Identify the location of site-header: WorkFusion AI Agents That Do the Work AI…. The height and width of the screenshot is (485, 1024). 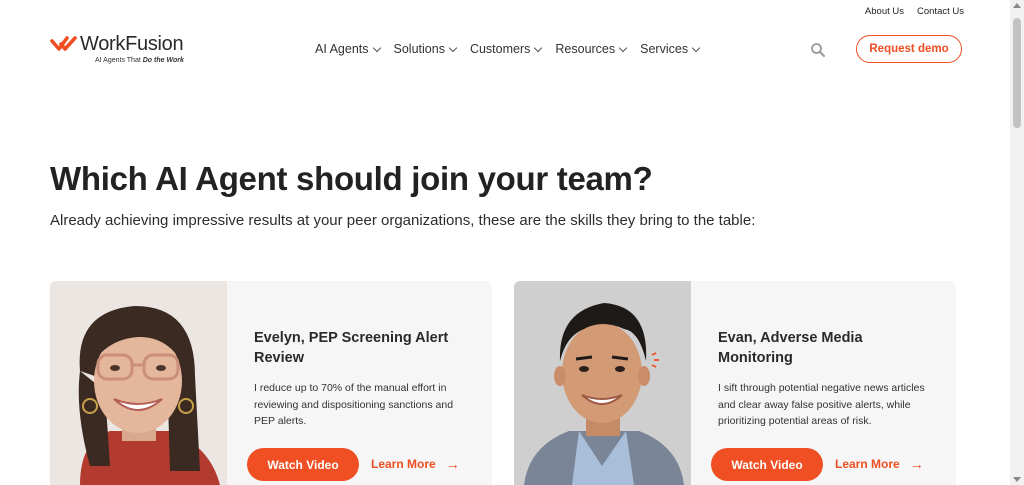
(512, 50).